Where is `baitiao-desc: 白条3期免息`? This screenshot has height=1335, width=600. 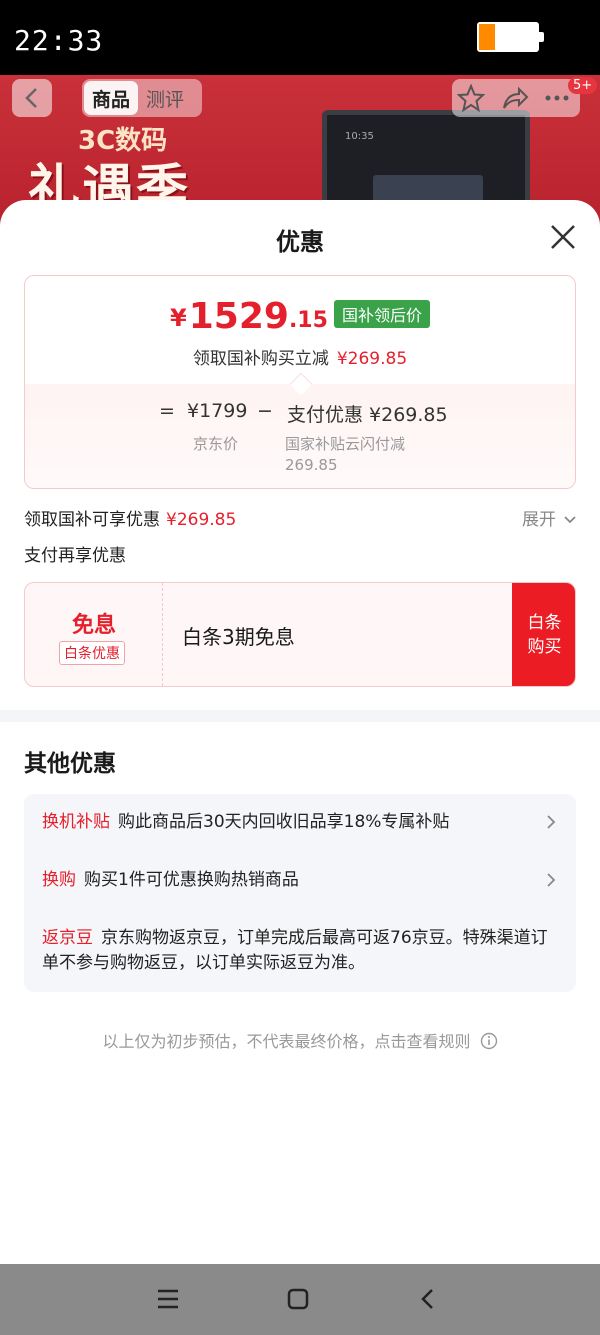 baitiao-desc: 白条3期免息 is located at coordinates (238, 637).